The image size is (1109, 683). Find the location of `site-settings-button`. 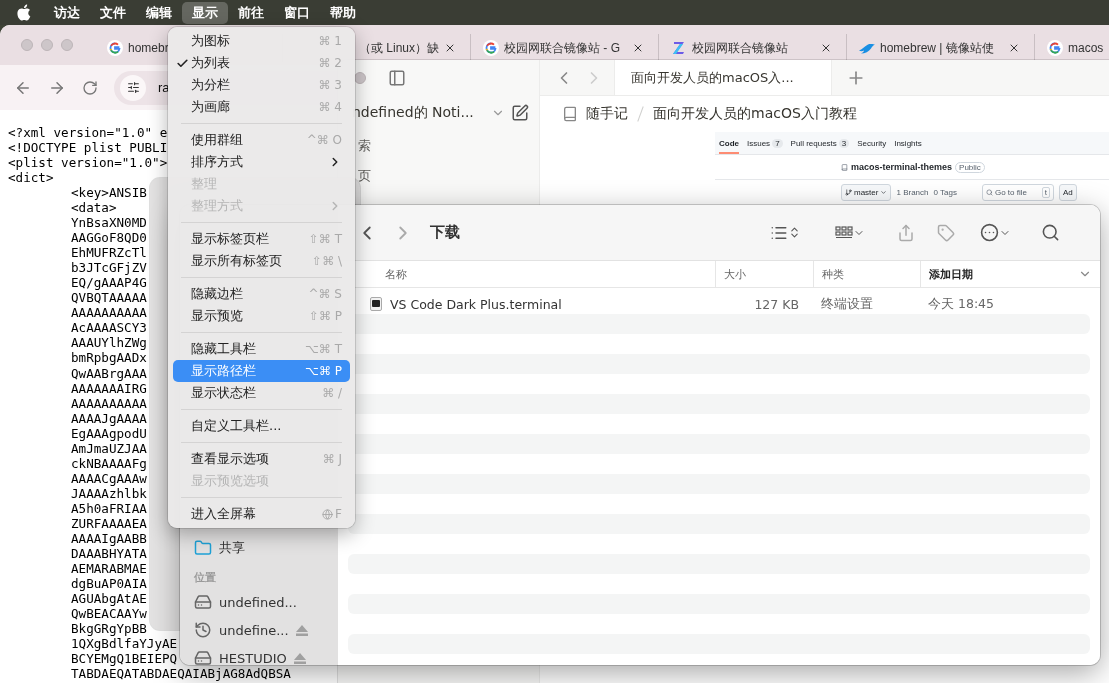

site-settings-button is located at coordinates (133, 87).